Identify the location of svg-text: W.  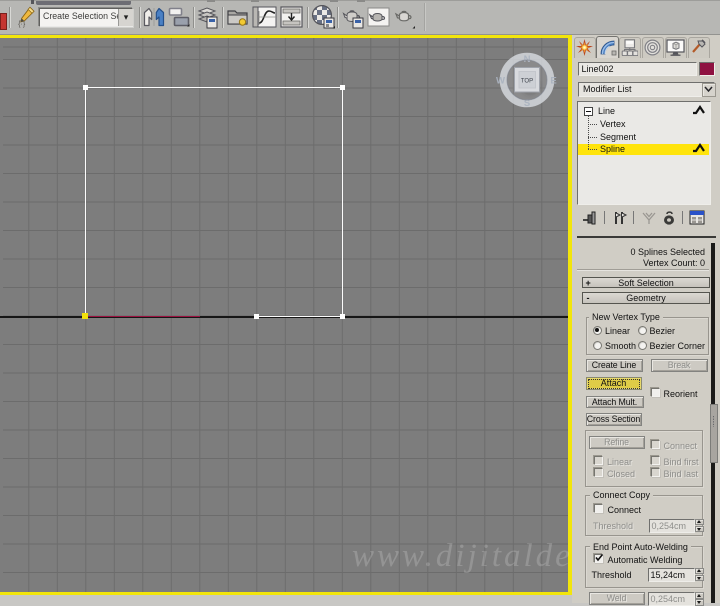
(500, 81).